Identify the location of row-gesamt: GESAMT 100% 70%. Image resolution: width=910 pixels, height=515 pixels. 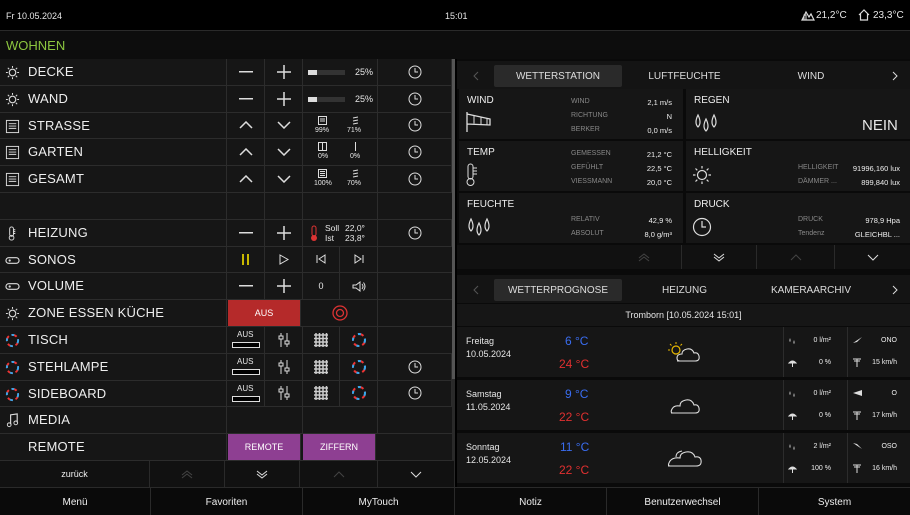
(227, 179).